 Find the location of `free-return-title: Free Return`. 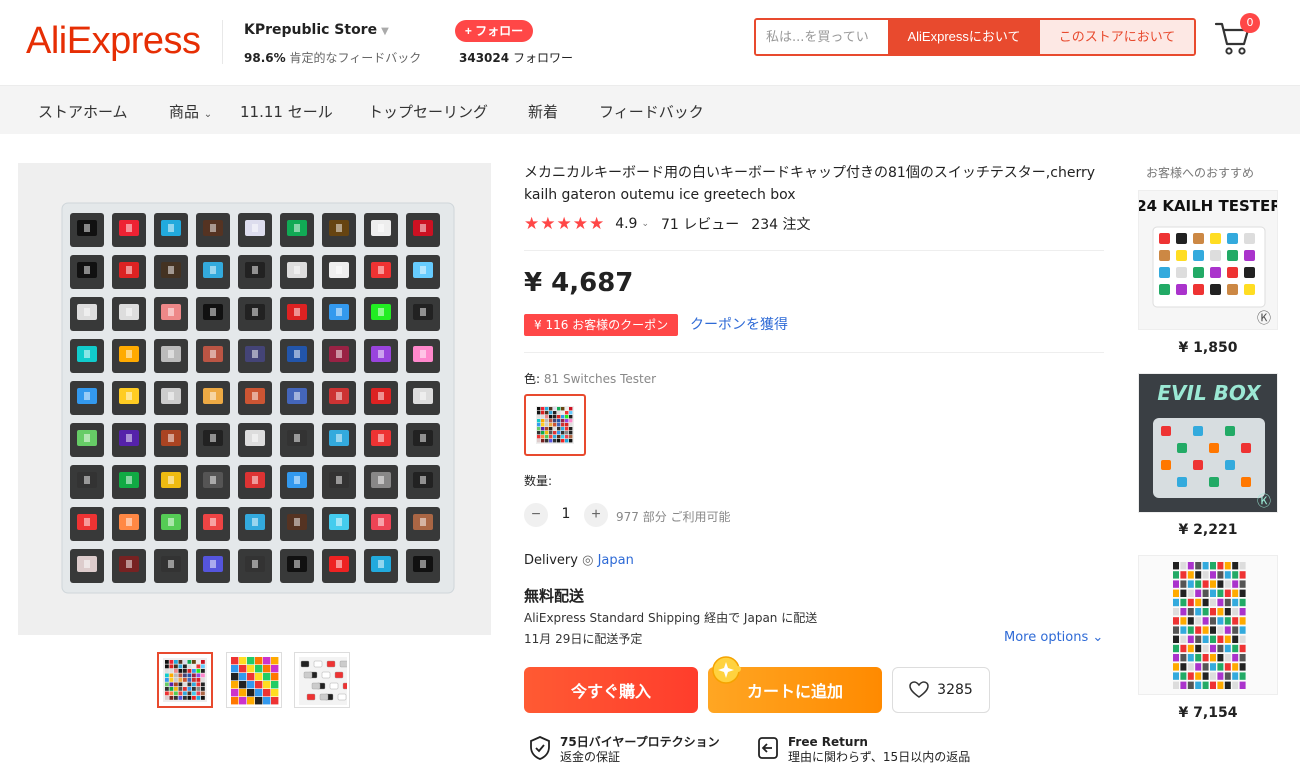

free-return-title: Free Return is located at coordinates (828, 742).